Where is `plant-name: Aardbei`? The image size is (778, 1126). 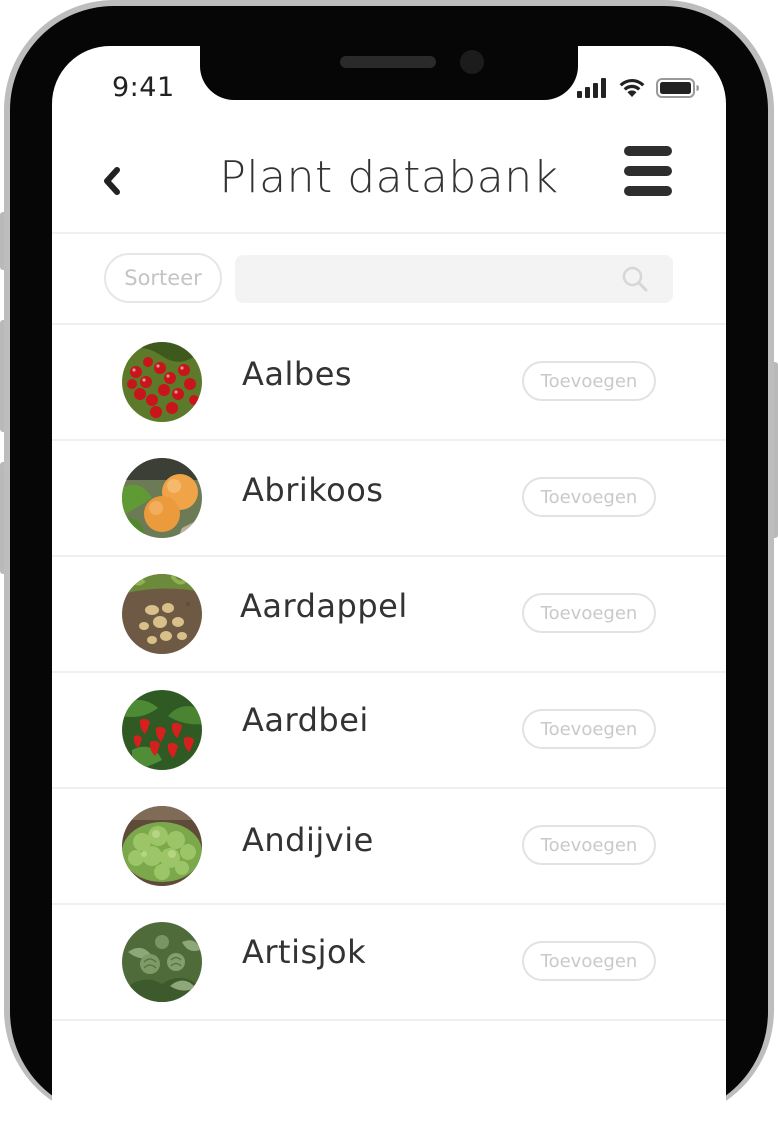
plant-name: Aardbei is located at coordinates (305, 720).